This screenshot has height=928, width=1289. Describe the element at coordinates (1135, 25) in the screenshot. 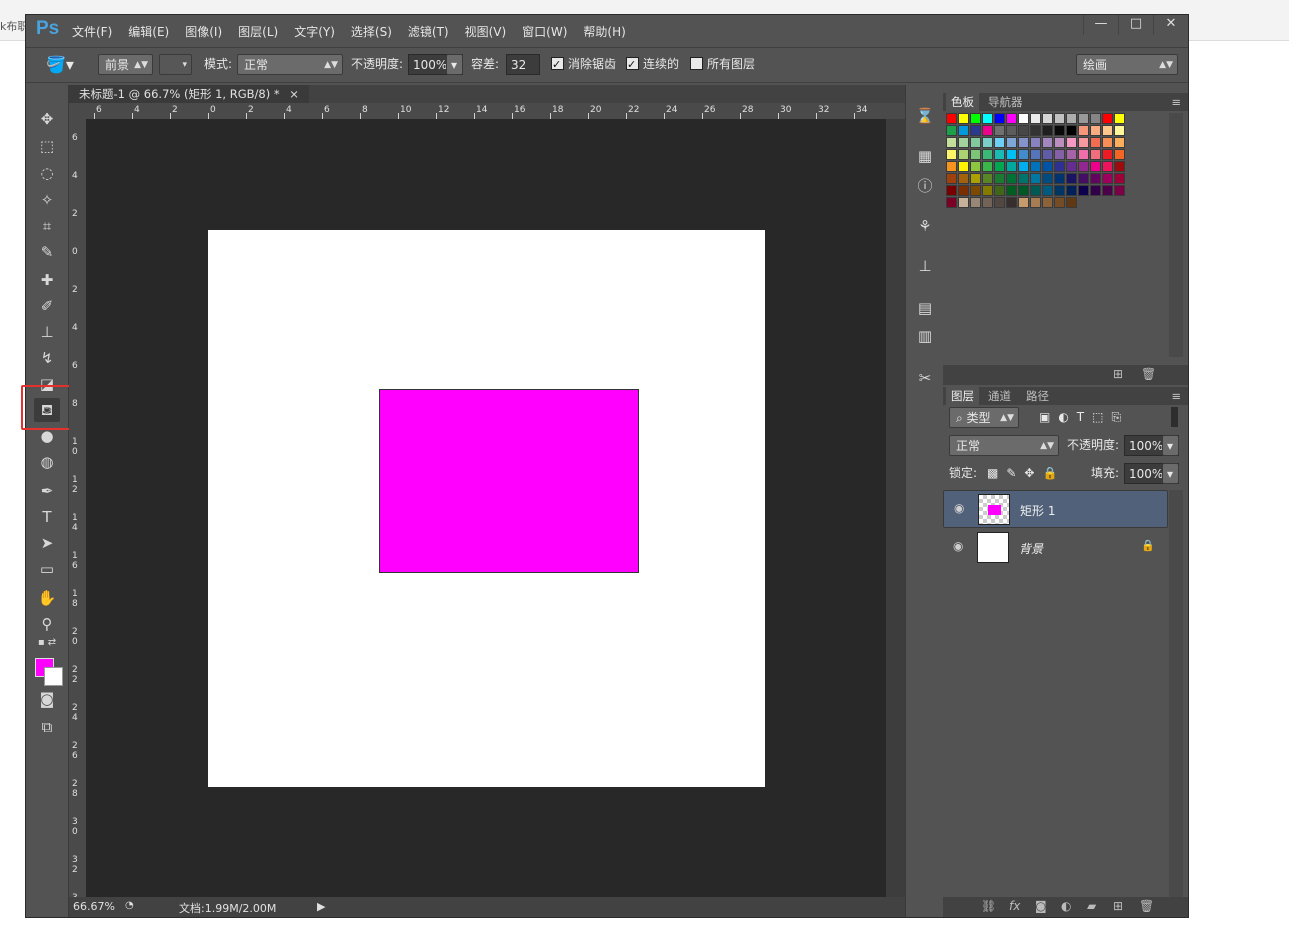

I see `maximize-button: □` at that location.